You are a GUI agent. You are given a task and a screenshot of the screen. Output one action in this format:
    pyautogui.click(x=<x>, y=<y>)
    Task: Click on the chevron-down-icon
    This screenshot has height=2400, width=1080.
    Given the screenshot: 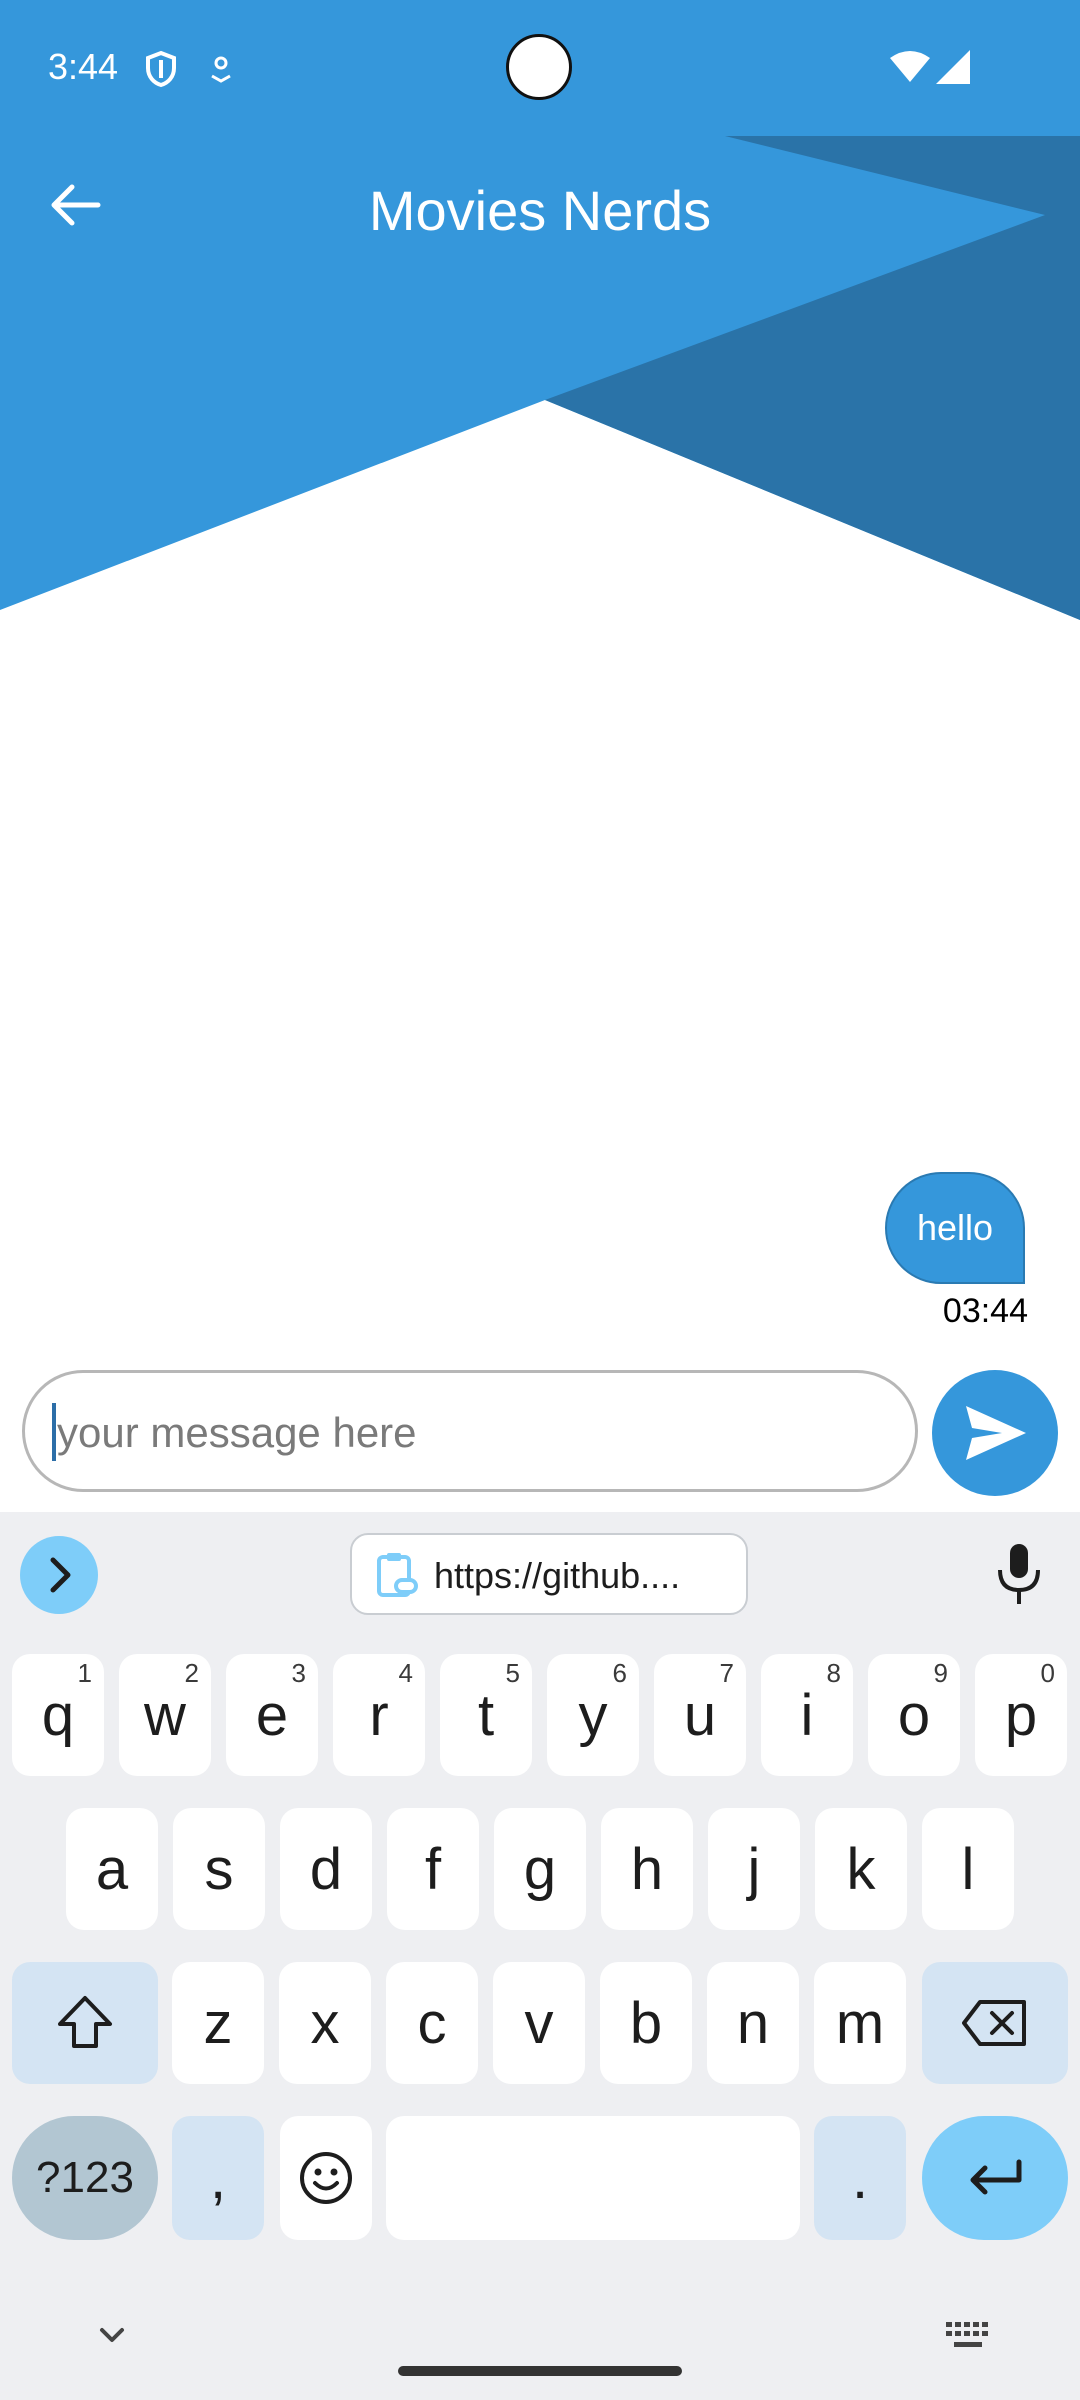 What is the action you would take?
    pyautogui.click(x=112, y=2336)
    